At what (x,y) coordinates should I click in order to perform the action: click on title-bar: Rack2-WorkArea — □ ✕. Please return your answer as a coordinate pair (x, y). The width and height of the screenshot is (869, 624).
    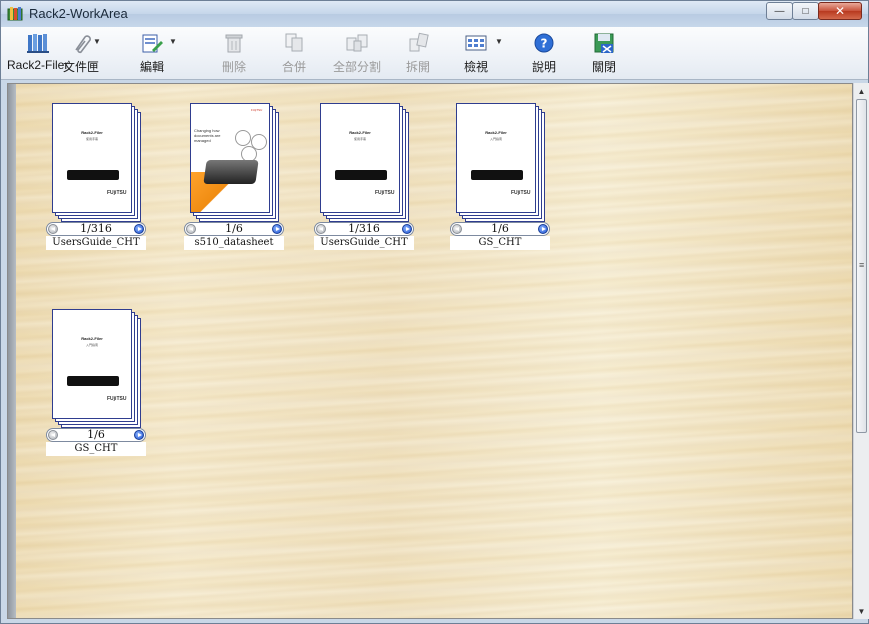
    Looking at the image, I should click on (434, 14).